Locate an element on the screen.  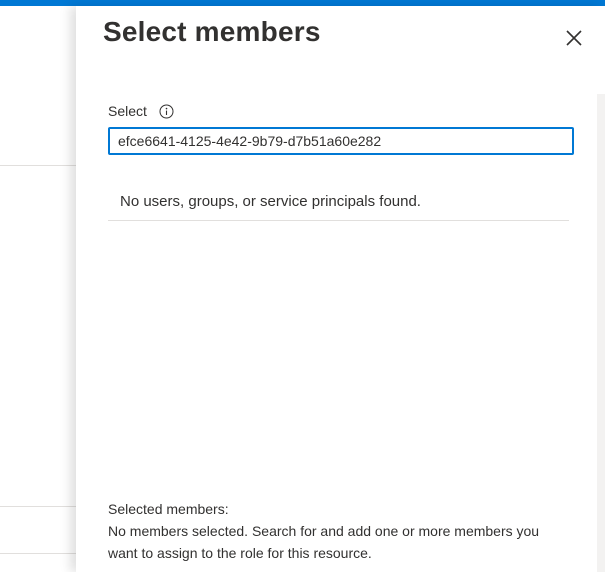
close-icon is located at coordinates (574, 38).